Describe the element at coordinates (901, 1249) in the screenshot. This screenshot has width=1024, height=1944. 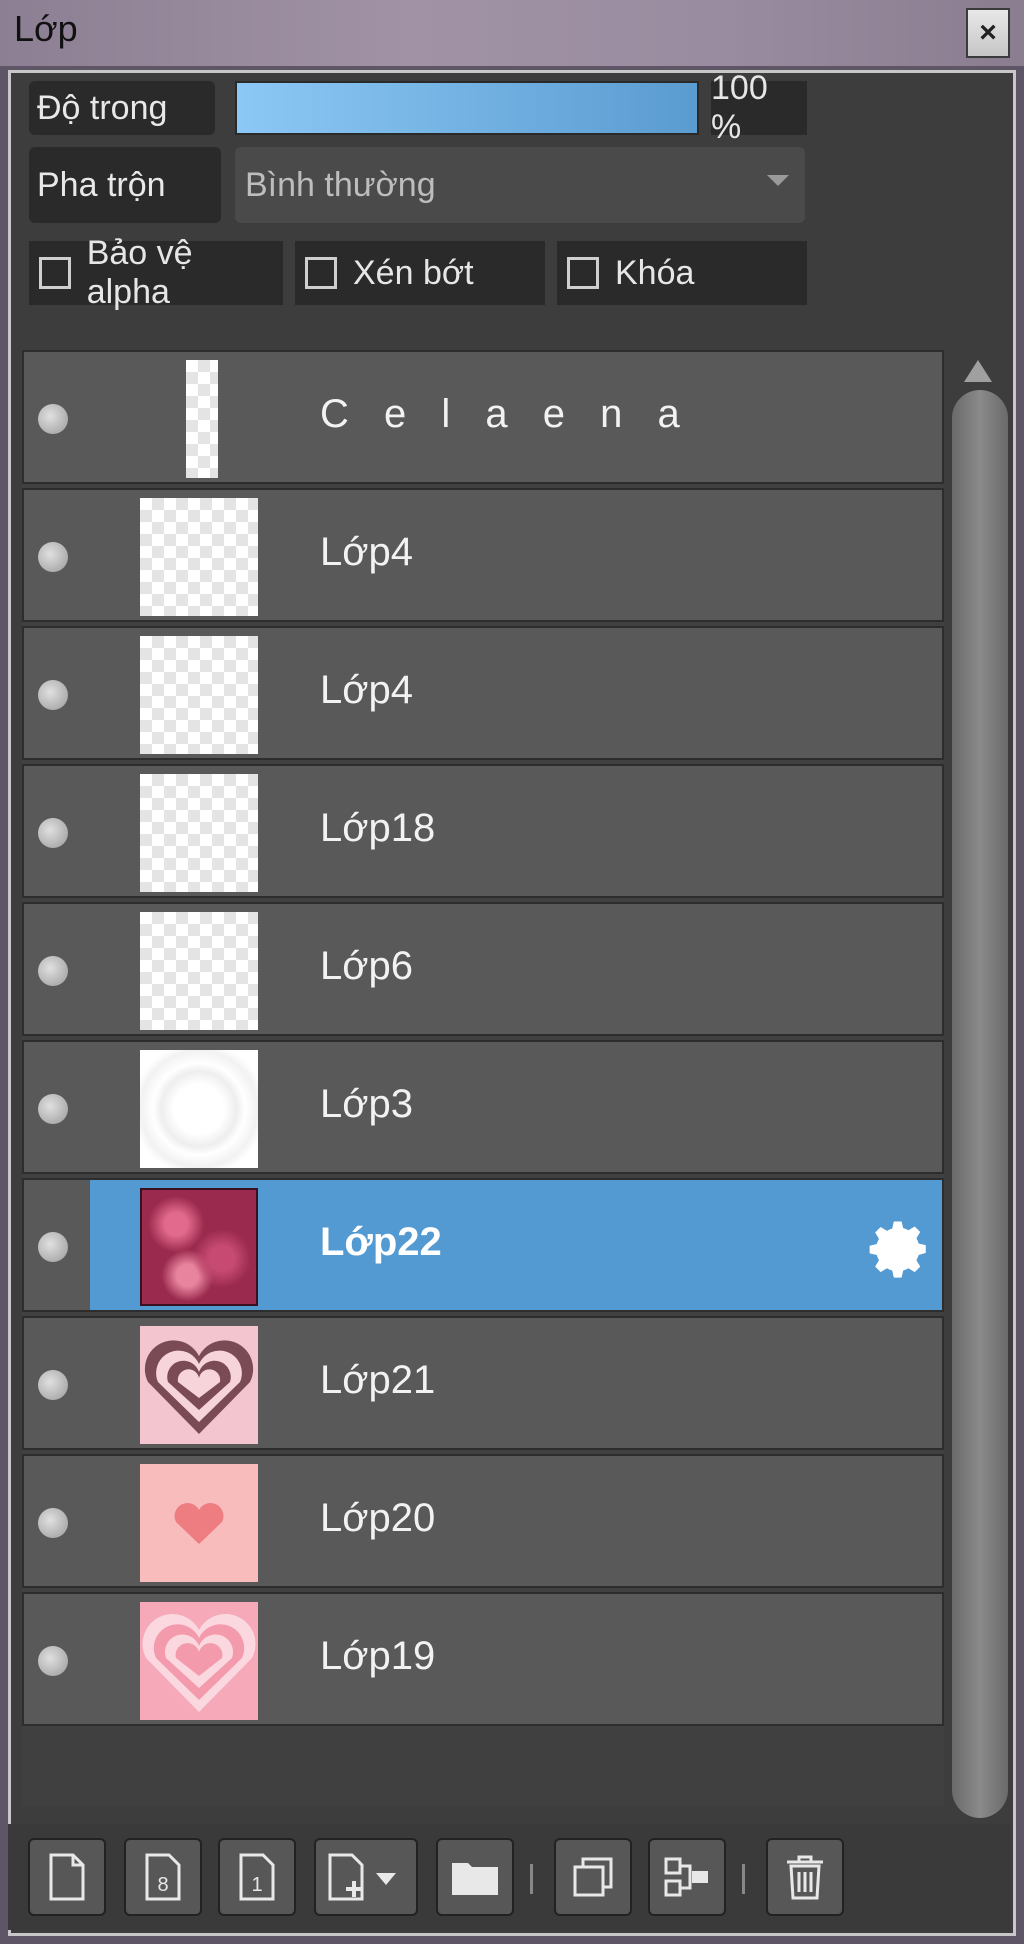
I see `gear-icon` at that location.